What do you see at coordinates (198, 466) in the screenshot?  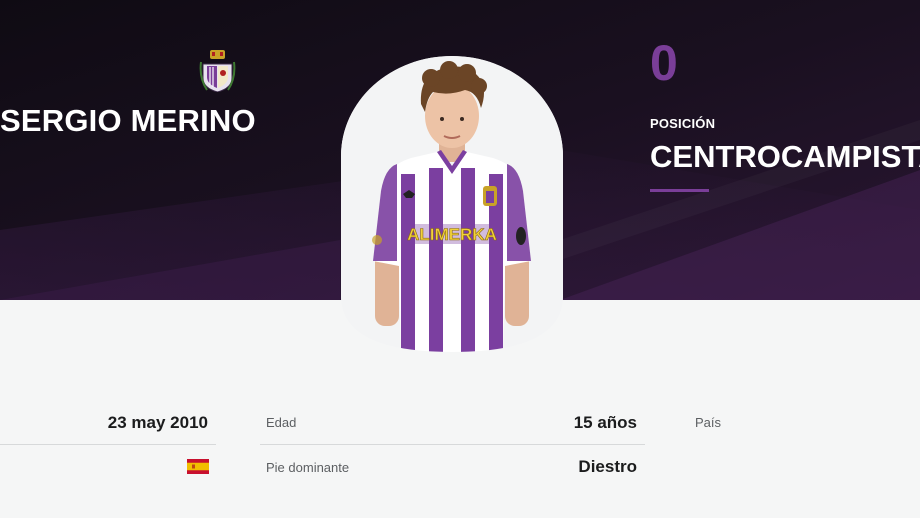 I see `spain-flag-icon` at bounding box center [198, 466].